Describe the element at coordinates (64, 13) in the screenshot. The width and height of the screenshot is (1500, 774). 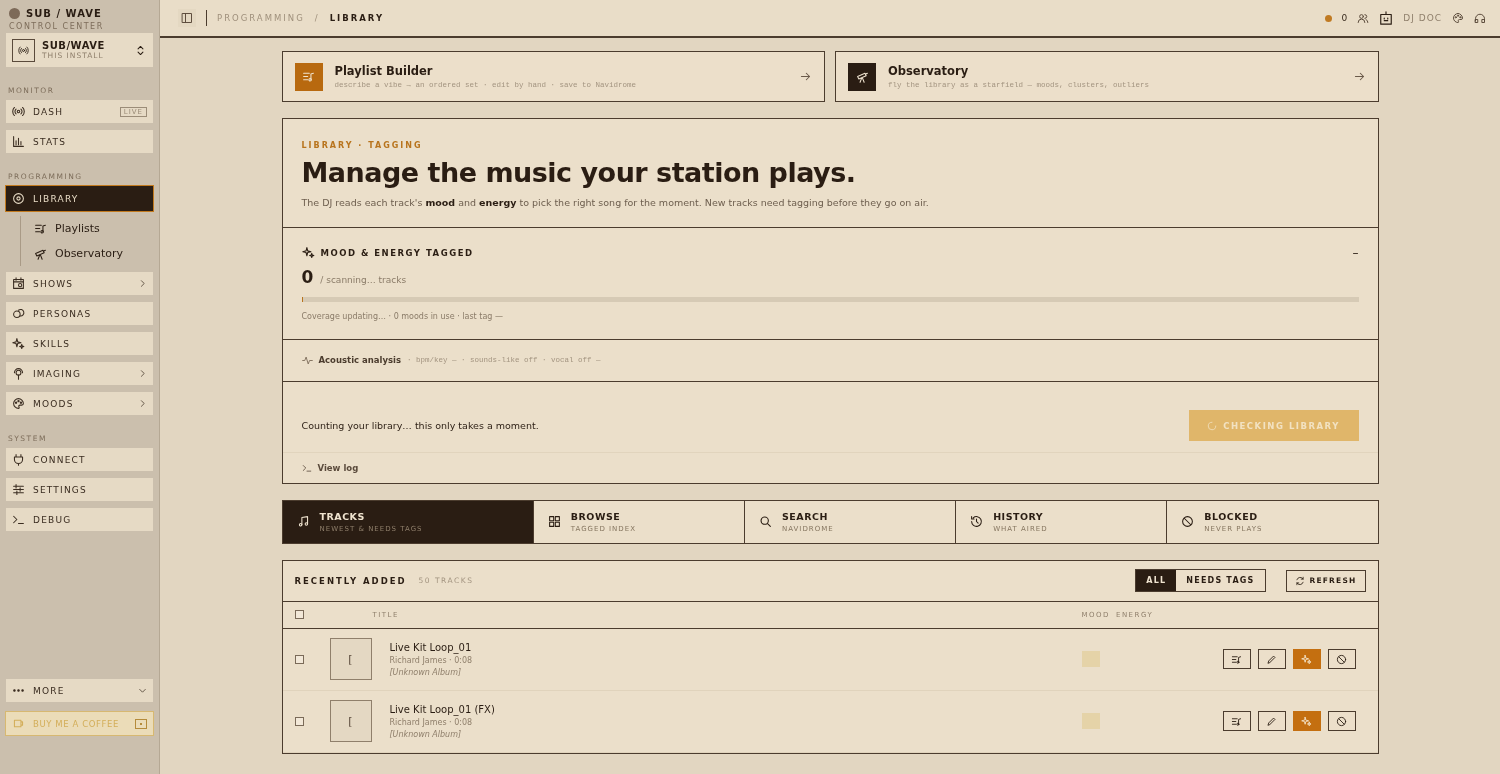
I see `brand-title: SUB / WAVE` at that location.